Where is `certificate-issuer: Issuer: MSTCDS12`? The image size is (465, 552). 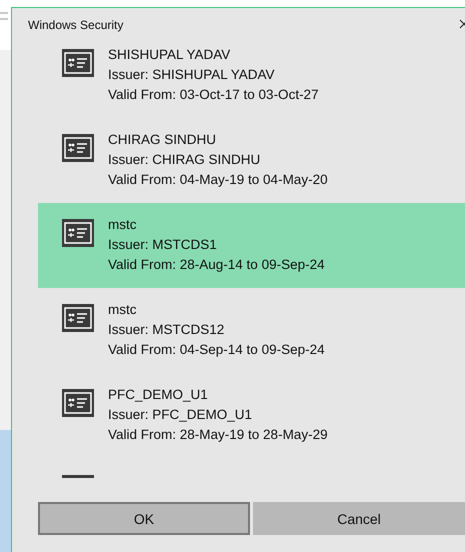 certificate-issuer: Issuer: MSTCDS12 is located at coordinates (167, 330).